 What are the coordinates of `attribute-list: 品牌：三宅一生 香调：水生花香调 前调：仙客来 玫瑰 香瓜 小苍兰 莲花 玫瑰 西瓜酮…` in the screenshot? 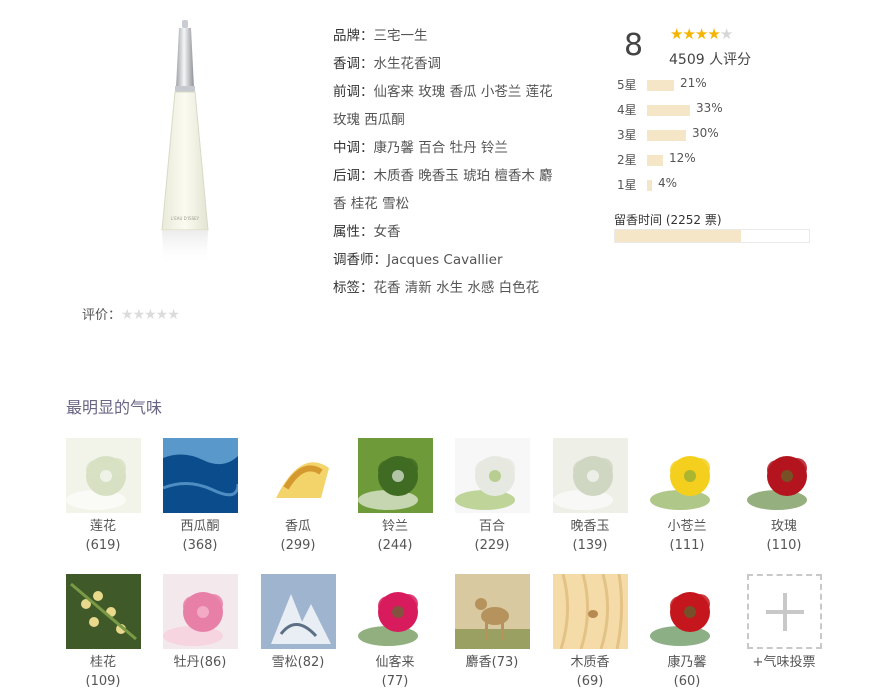 It's located at (458, 162).